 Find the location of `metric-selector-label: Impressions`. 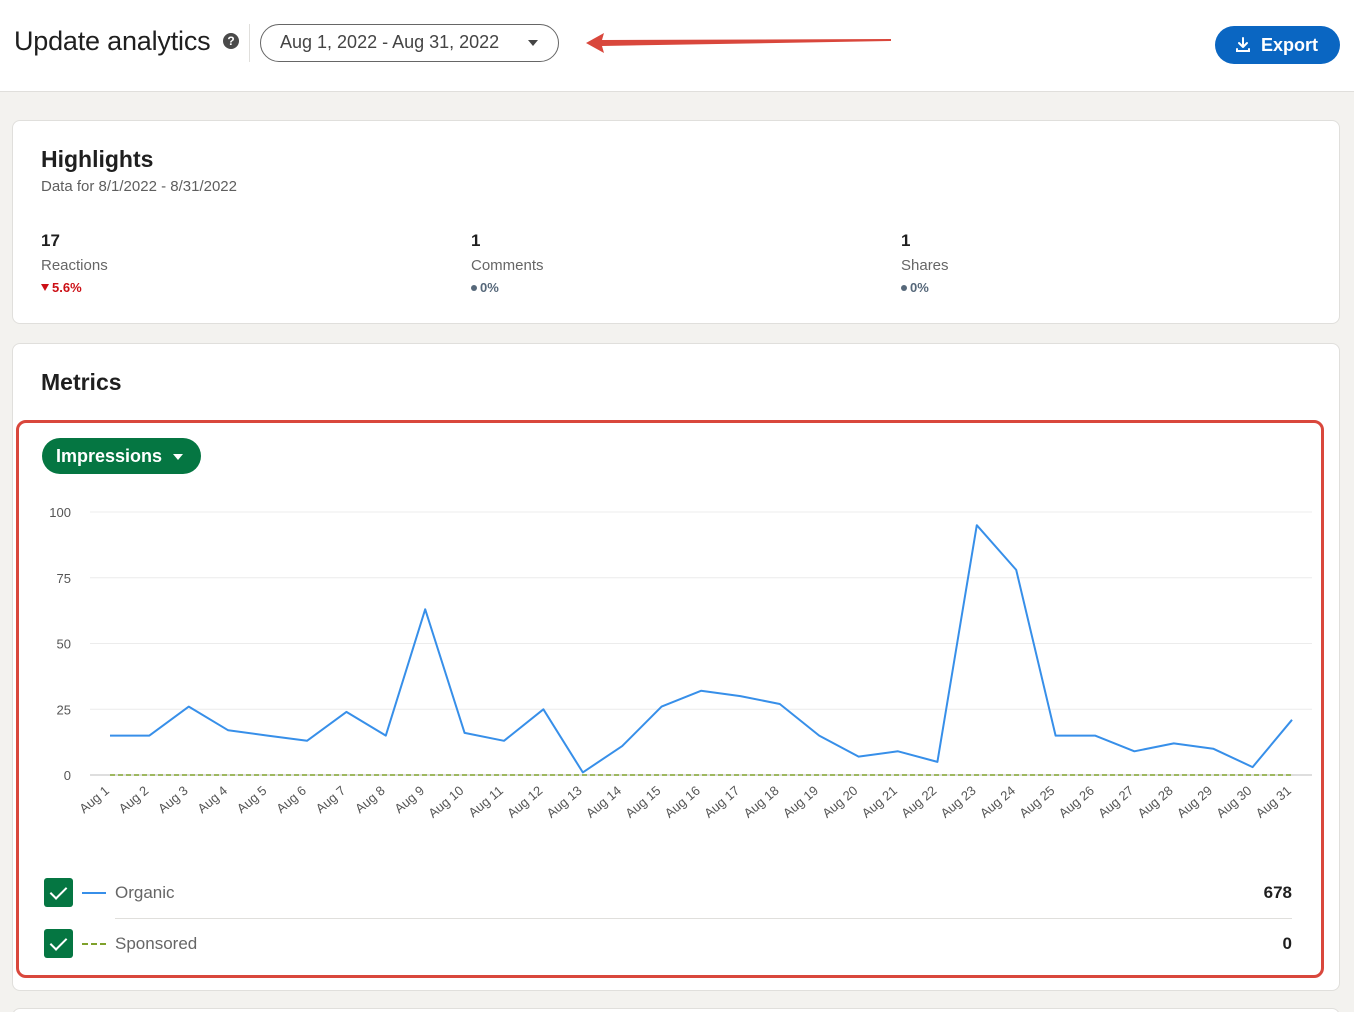

metric-selector-label: Impressions is located at coordinates (109, 456).